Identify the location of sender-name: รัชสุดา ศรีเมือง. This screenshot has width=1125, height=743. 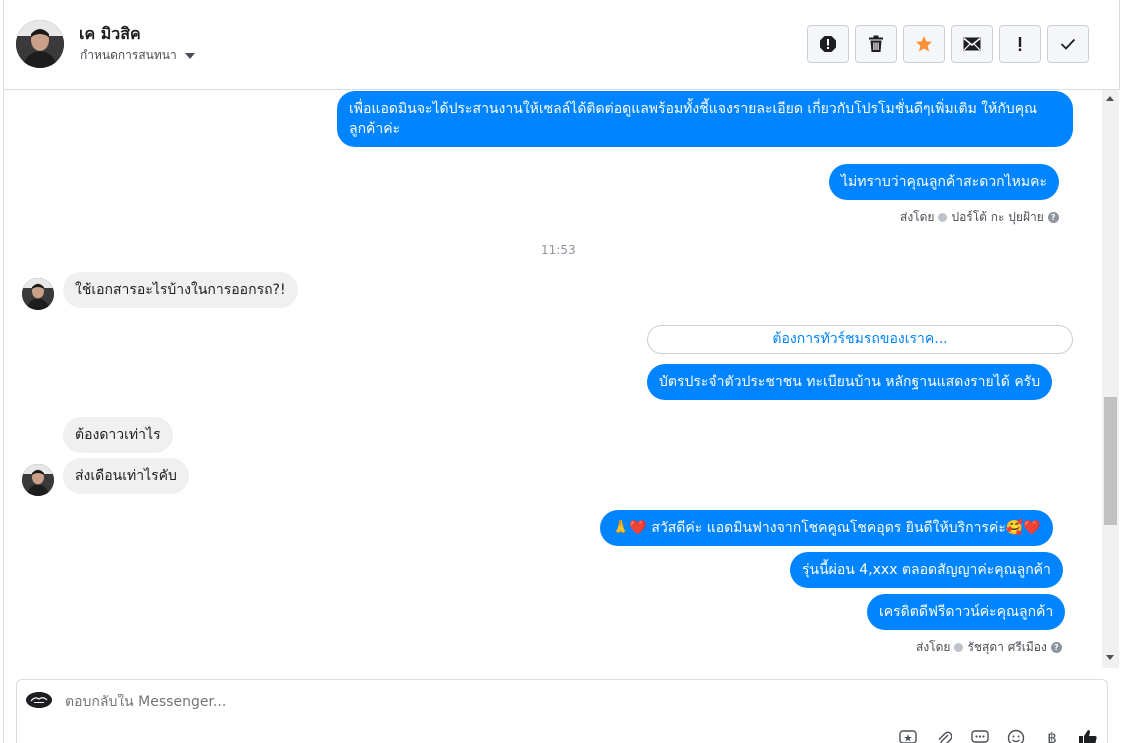
(1006, 647).